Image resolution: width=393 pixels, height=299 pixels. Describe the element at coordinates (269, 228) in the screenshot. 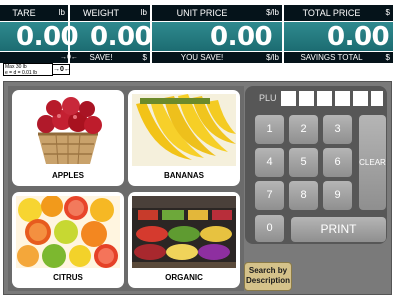

I see `key-0: 0` at that location.